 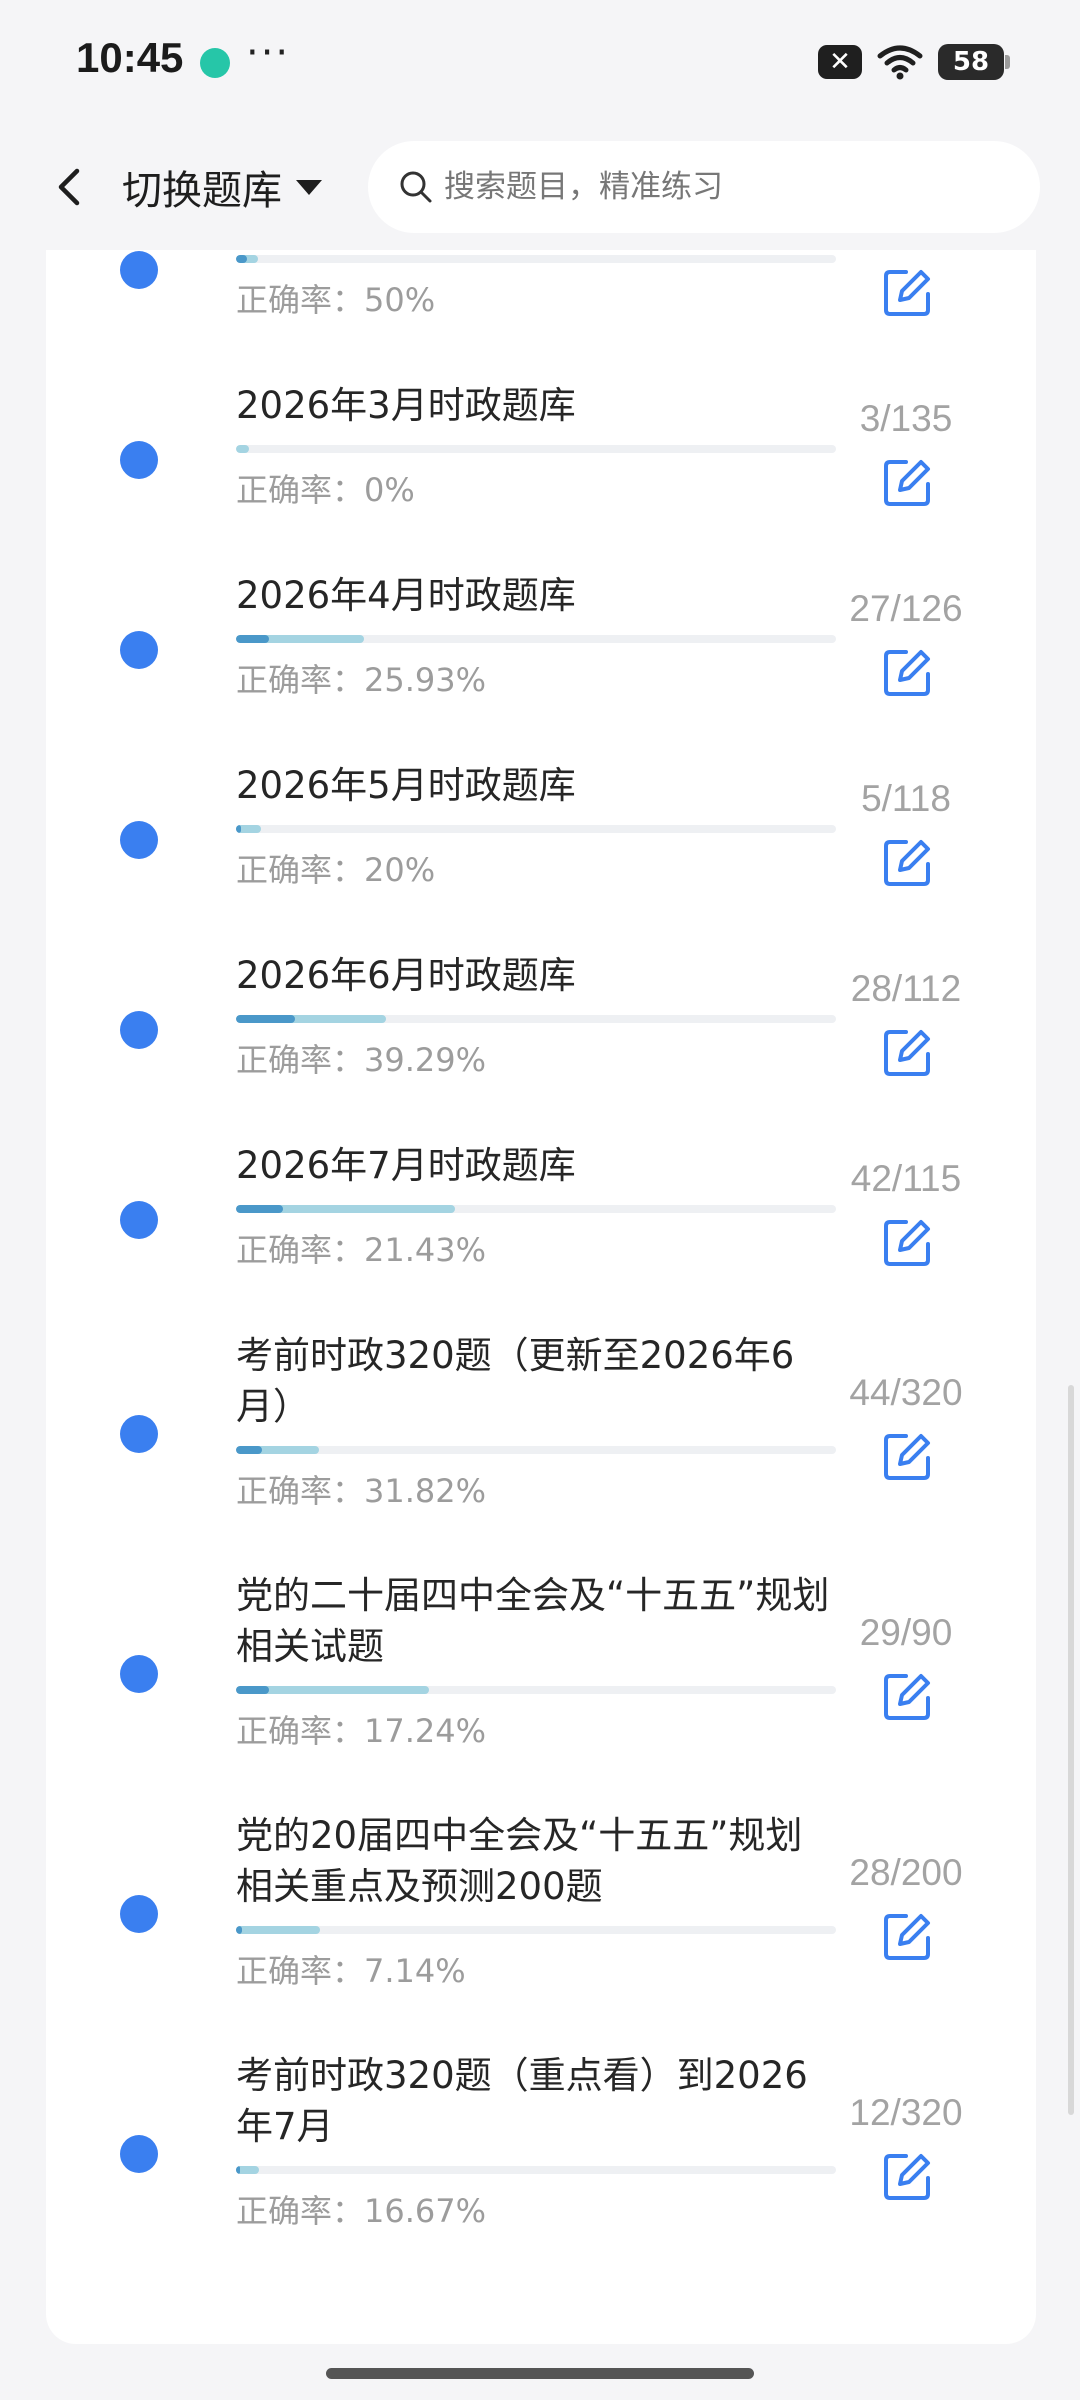 What do you see at coordinates (722, 187) in the screenshot?
I see `search-input` at bounding box center [722, 187].